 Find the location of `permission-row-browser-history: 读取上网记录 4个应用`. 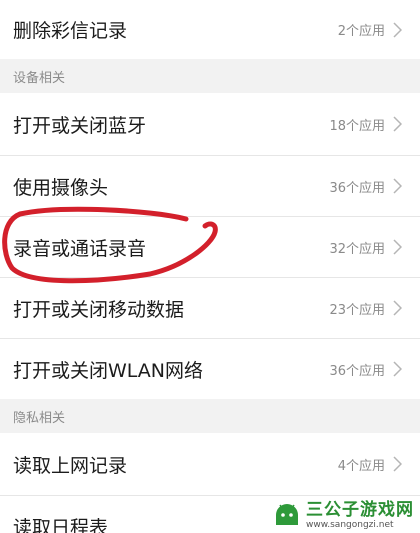

permission-row-browser-history: 读取上网记录 4个应用 is located at coordinates (210, 464).